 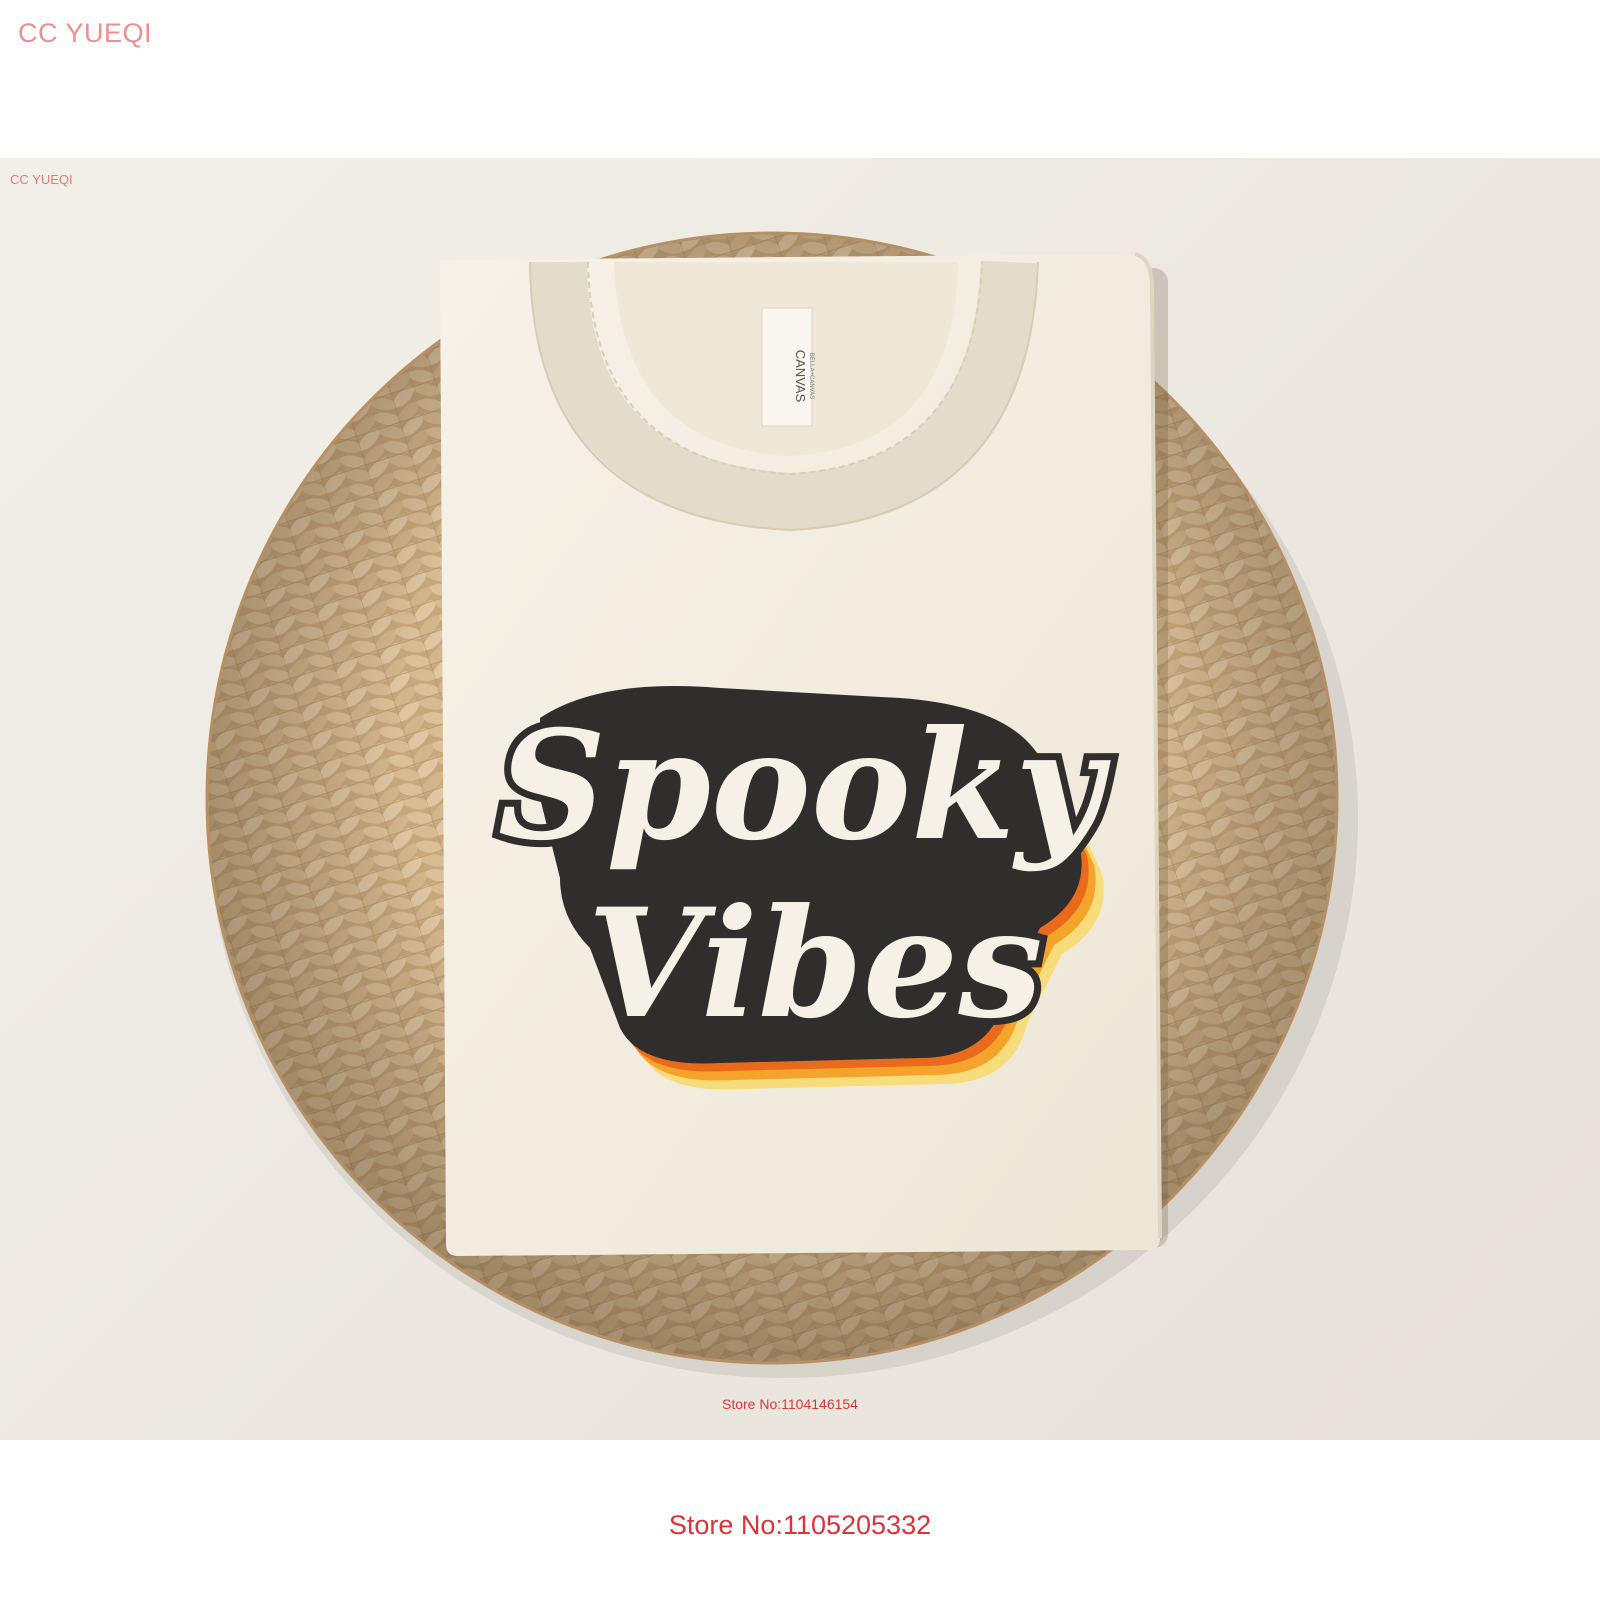 What do you see at coordinates (804, 786) in the screenshot?
I see `print-line-1: Spooky` at bounding box center [804, 786].